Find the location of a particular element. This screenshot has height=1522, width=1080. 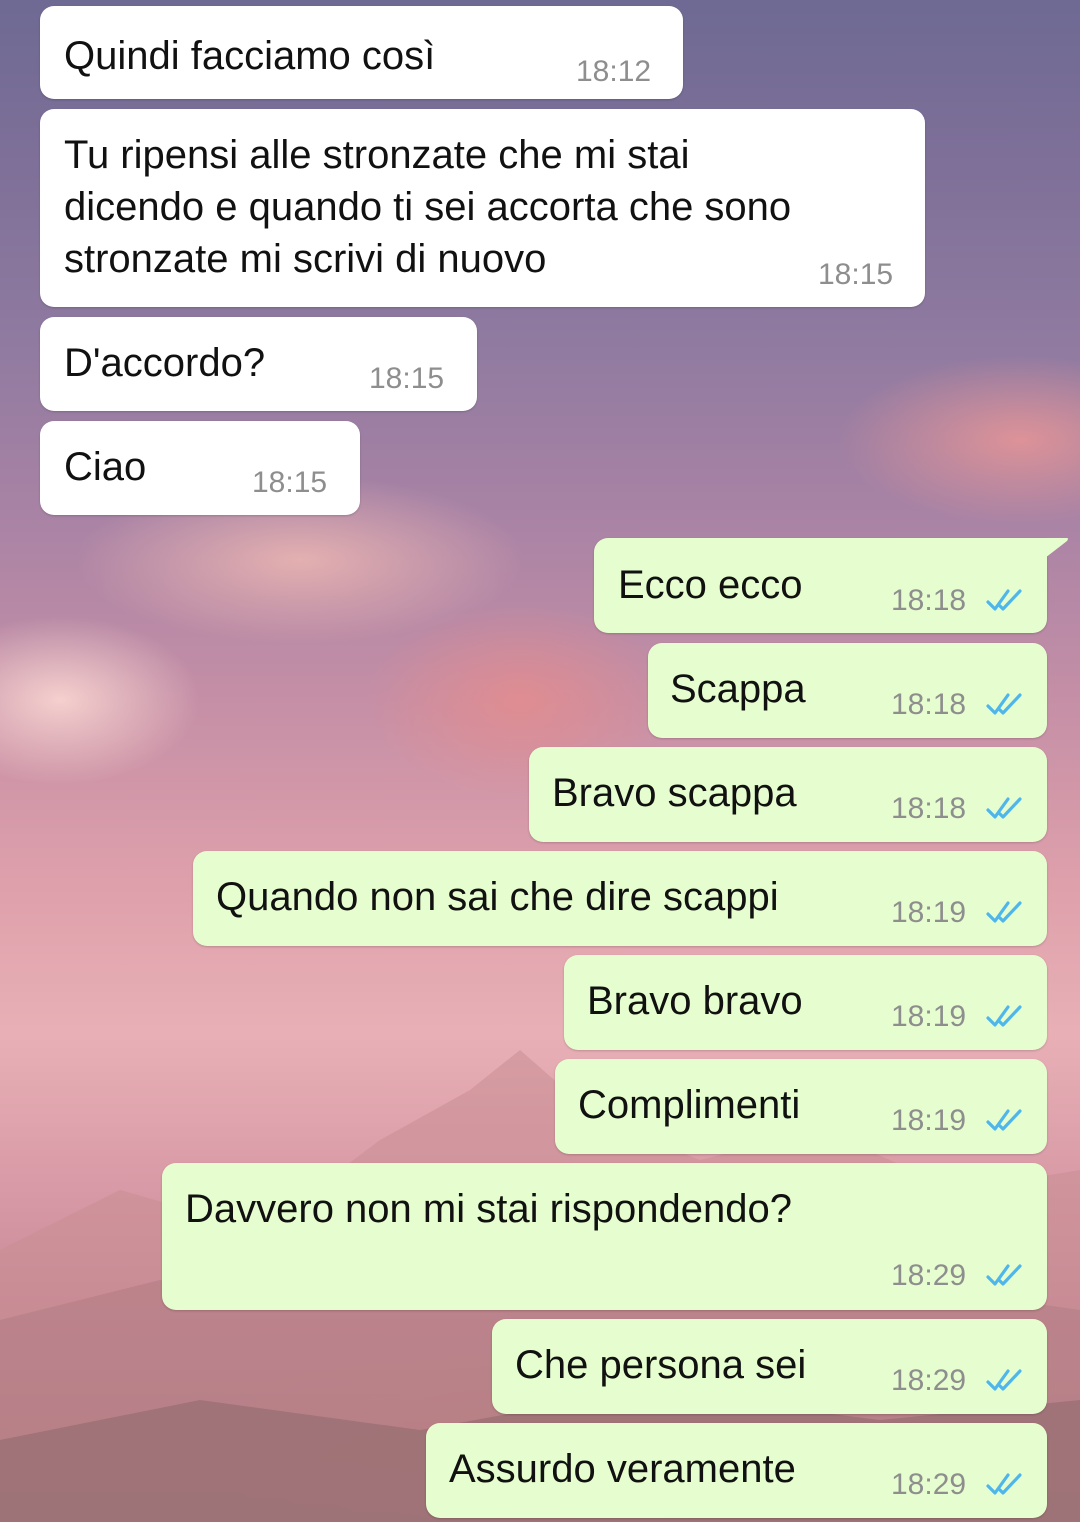

message-text: Davvero non mi stai rispondendo? is located at coordinates (489, 1209).